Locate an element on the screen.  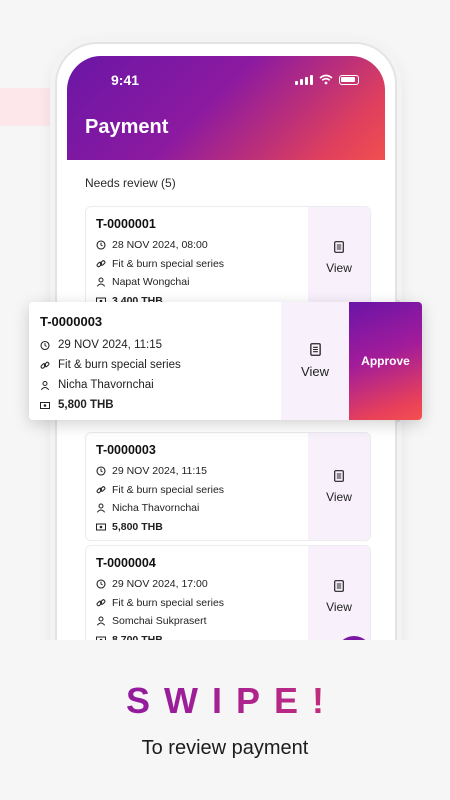
customer-name: Somchai Sukprasert is located at coordinates (159, 621).